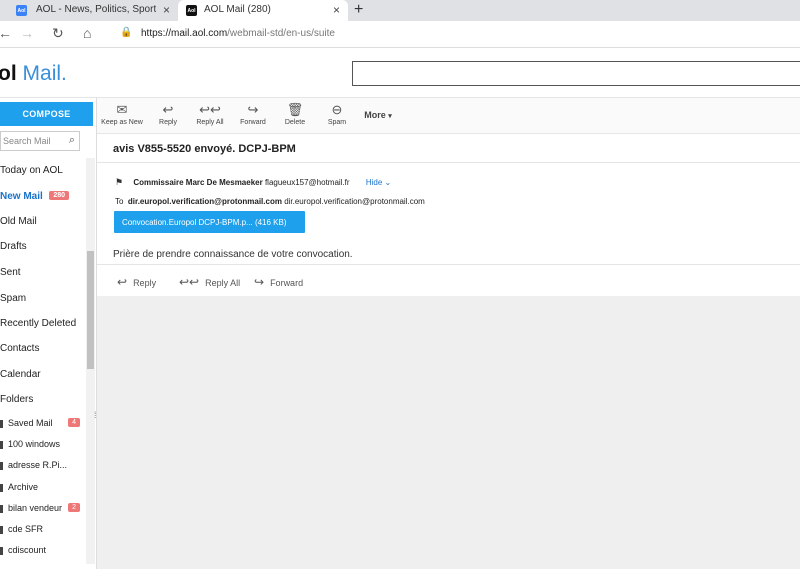 This screenshot has height=569, width=800. Describe the element at coordinates (145, 283) in the screenshot. I see `action-label: Reply` at that location.